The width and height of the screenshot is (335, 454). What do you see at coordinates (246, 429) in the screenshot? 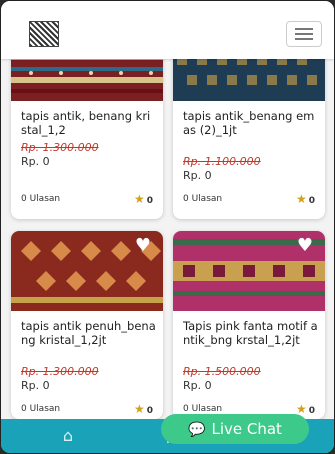
I see `live-chat-label: Live Chat` at bounding box center [246, 429].